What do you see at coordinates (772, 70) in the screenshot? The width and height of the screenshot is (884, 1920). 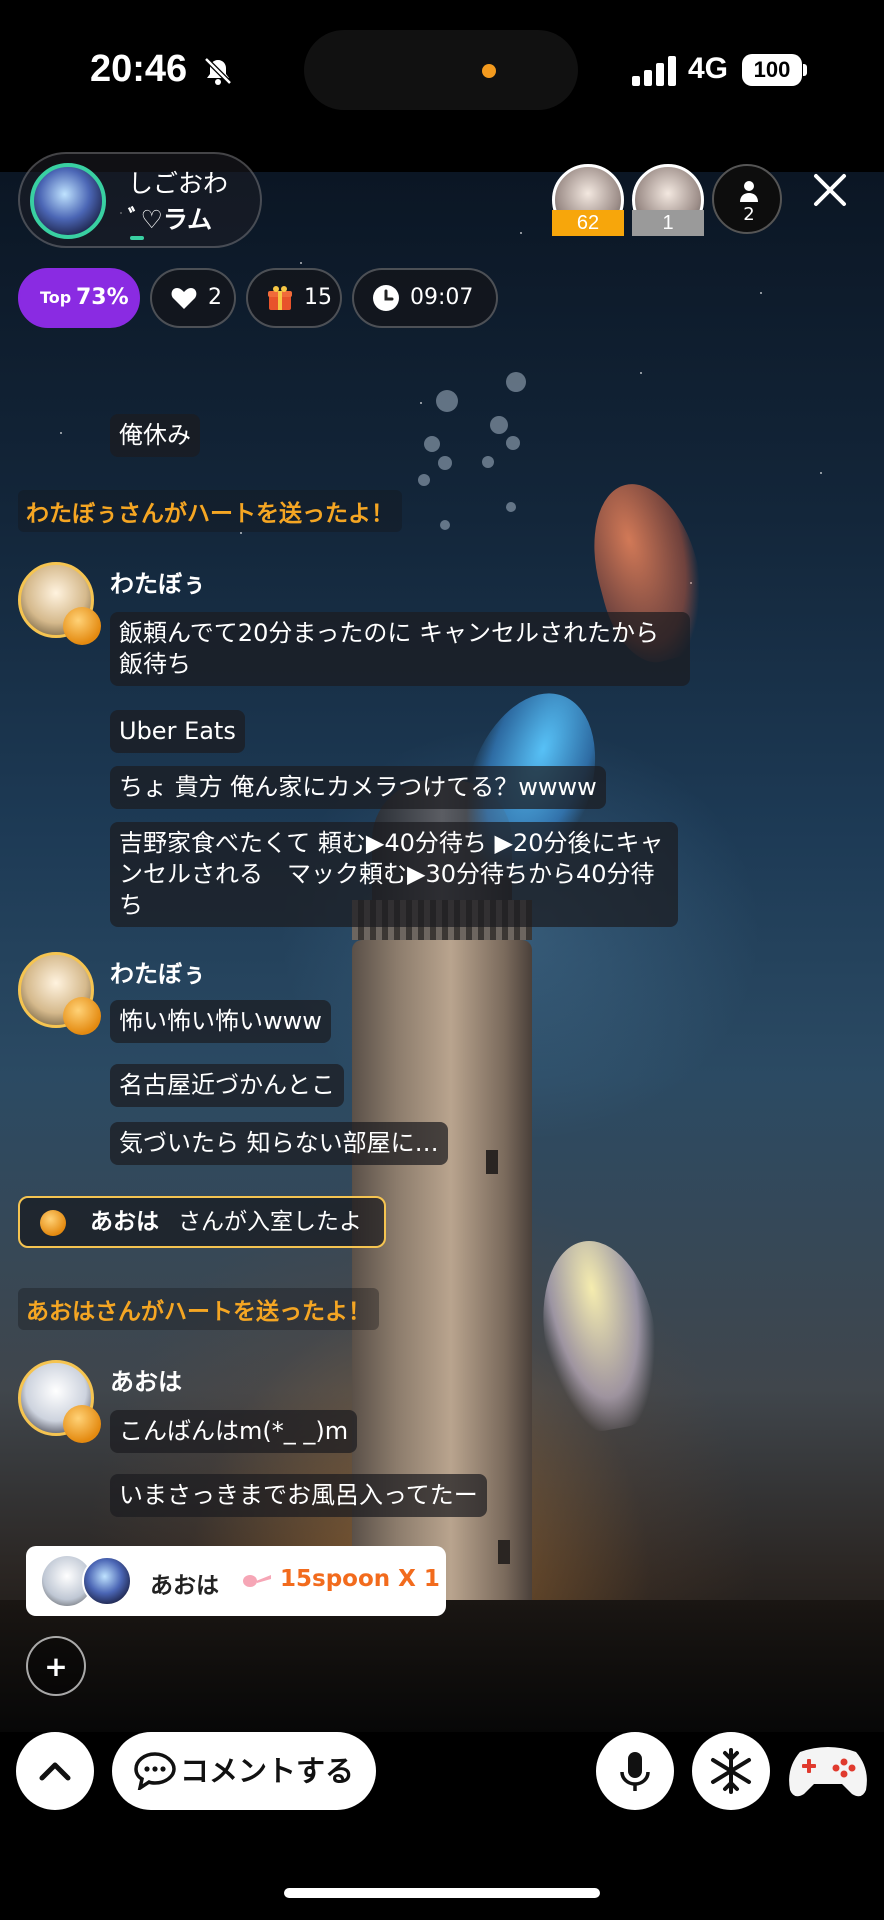 I see `battery-icon: 100` at bounding box center [772, 70].